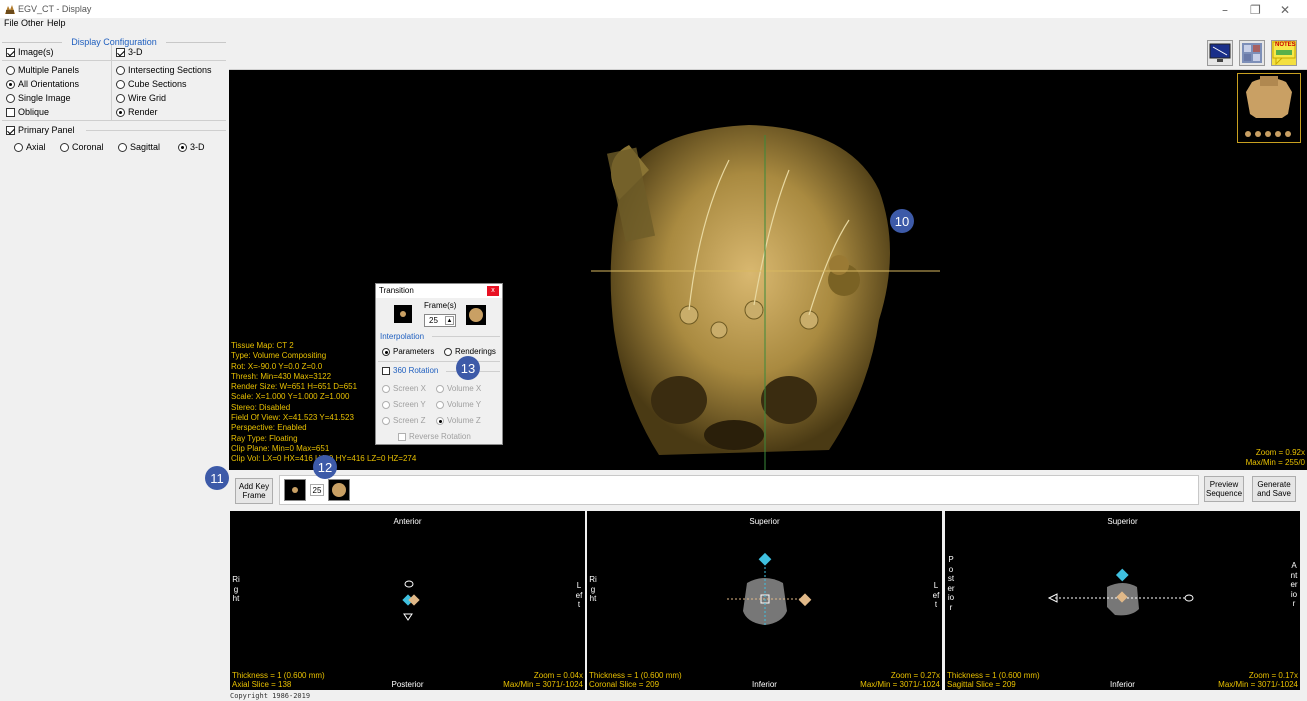 This screenshot has height=701, width=1307. I want to click on panel-zoom-info: Zoom = 0.04x Max/Min = 3071/-1024, so click(543, 680).